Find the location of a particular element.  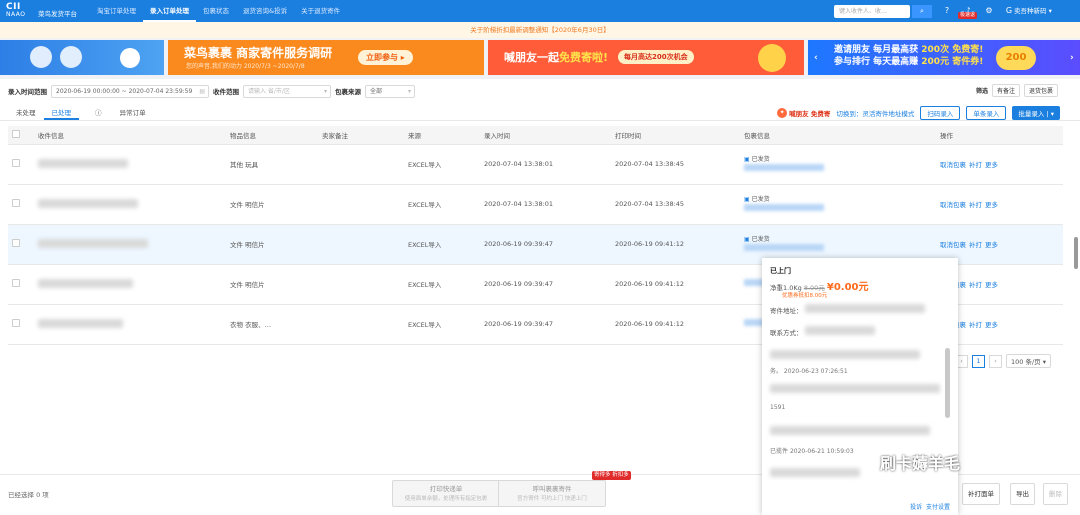

banner-invite: 喊朋友一起免费寄啦! 每月高达200次机会 is located at coordinates (646, 57).